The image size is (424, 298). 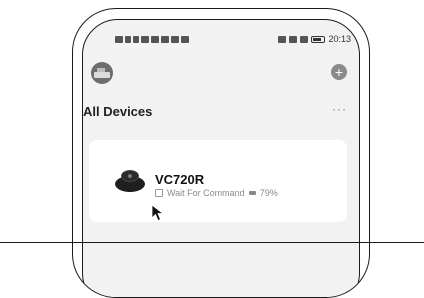 I want to click on notification3-icon, so click(x=175, y=39).